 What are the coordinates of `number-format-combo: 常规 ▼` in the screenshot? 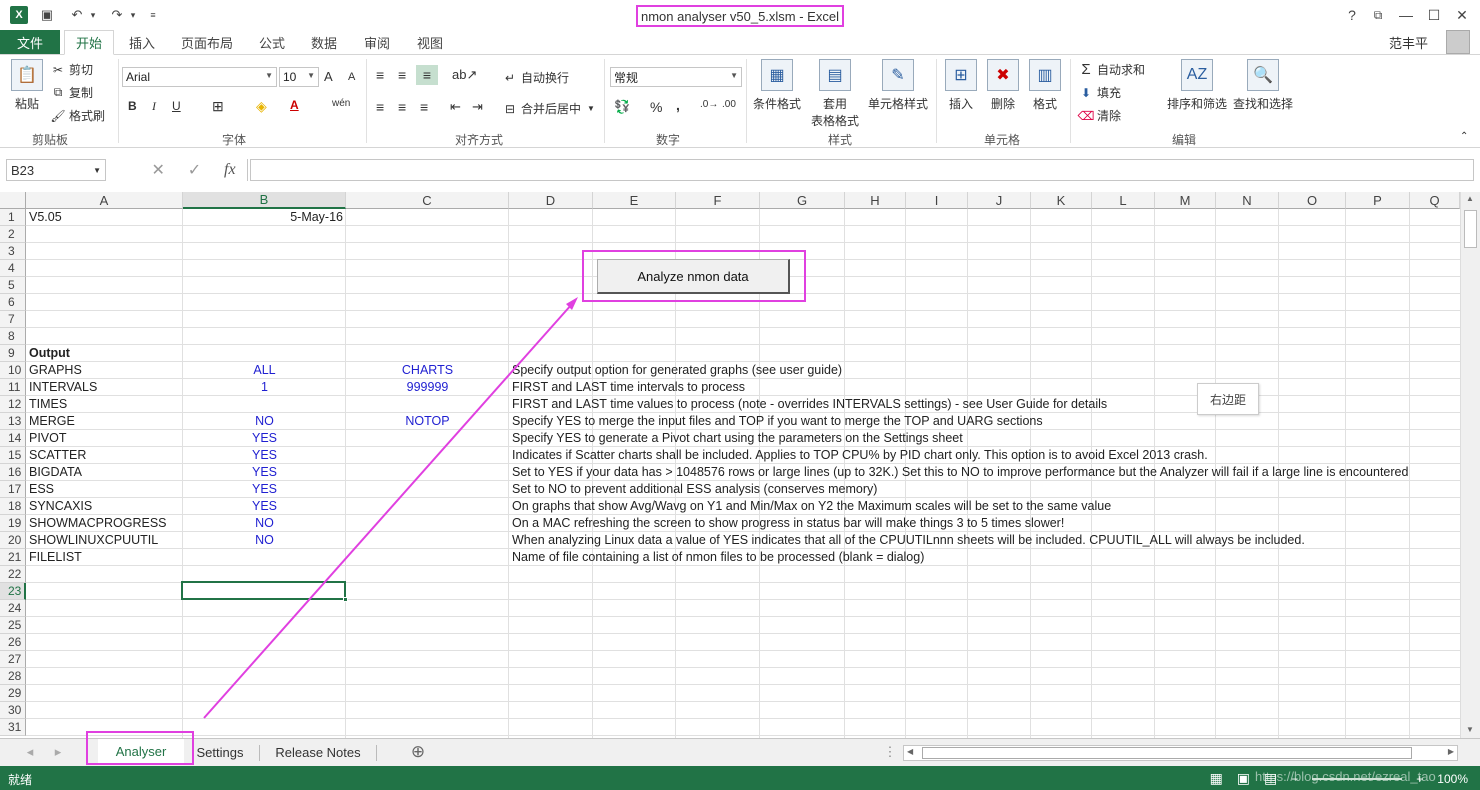 It's located at (676, 77).